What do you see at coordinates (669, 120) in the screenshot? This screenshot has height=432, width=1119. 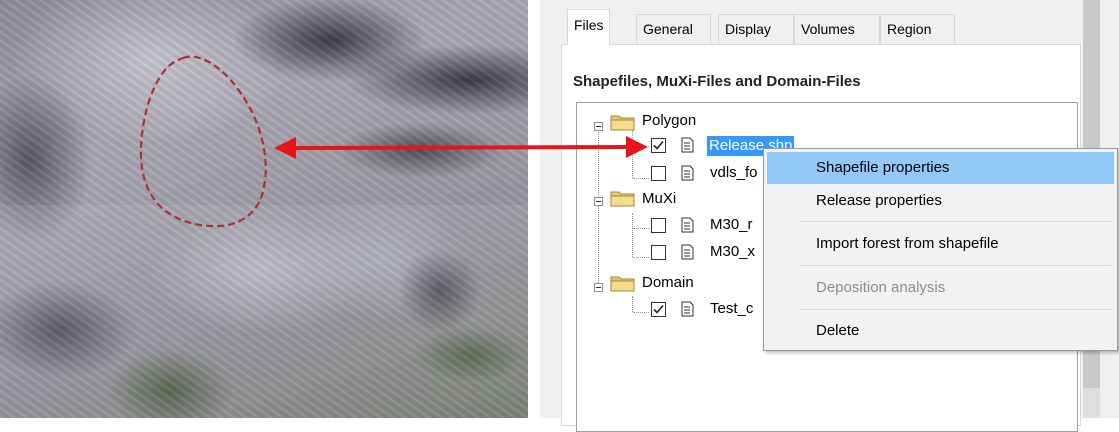 I see `tree-group-polygon: Polygon` at bounding box center [669, 120].